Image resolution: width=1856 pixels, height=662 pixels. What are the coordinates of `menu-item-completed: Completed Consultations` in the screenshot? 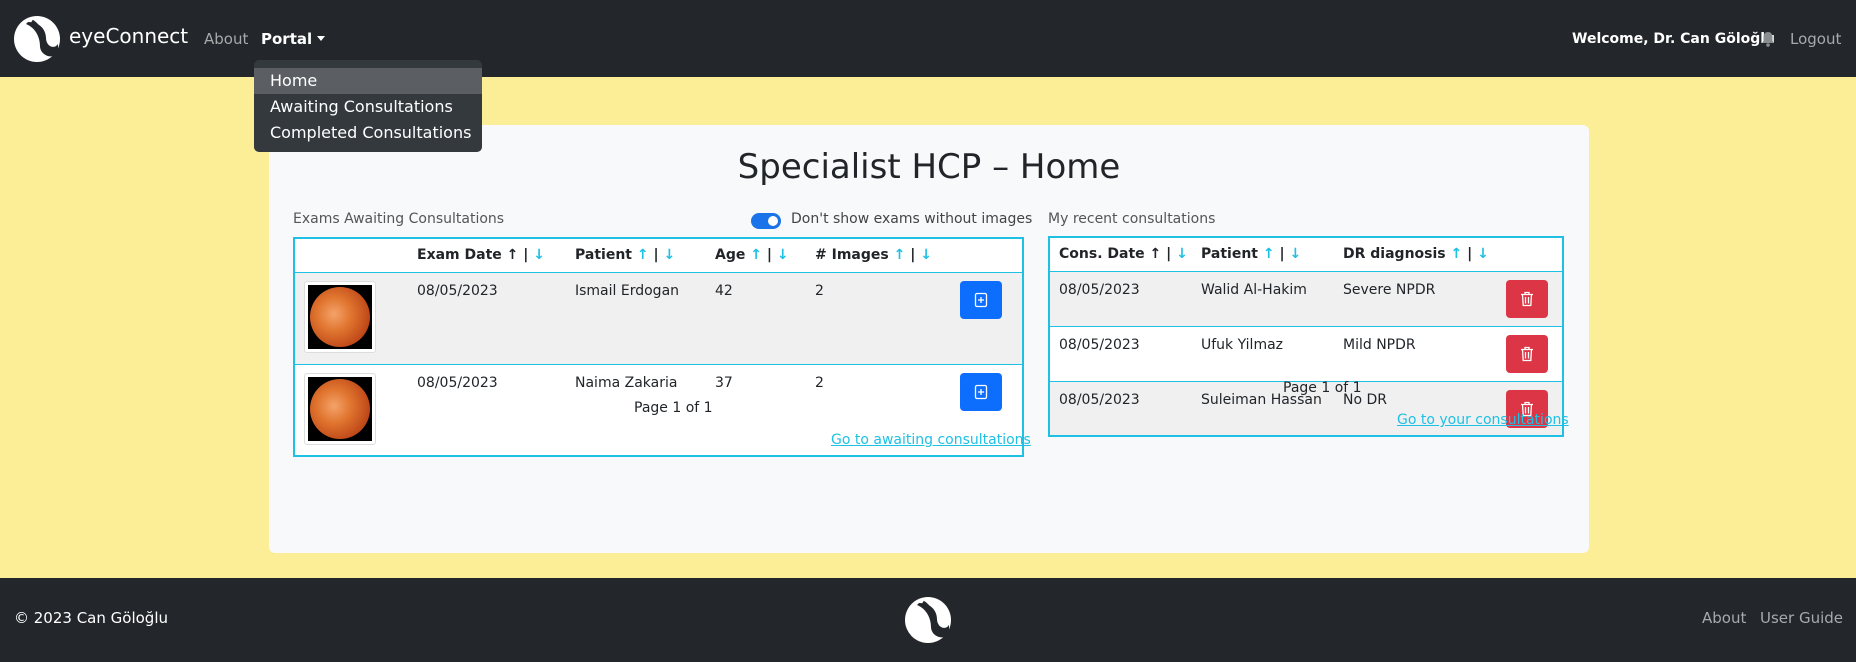 It's located at (368, 133).